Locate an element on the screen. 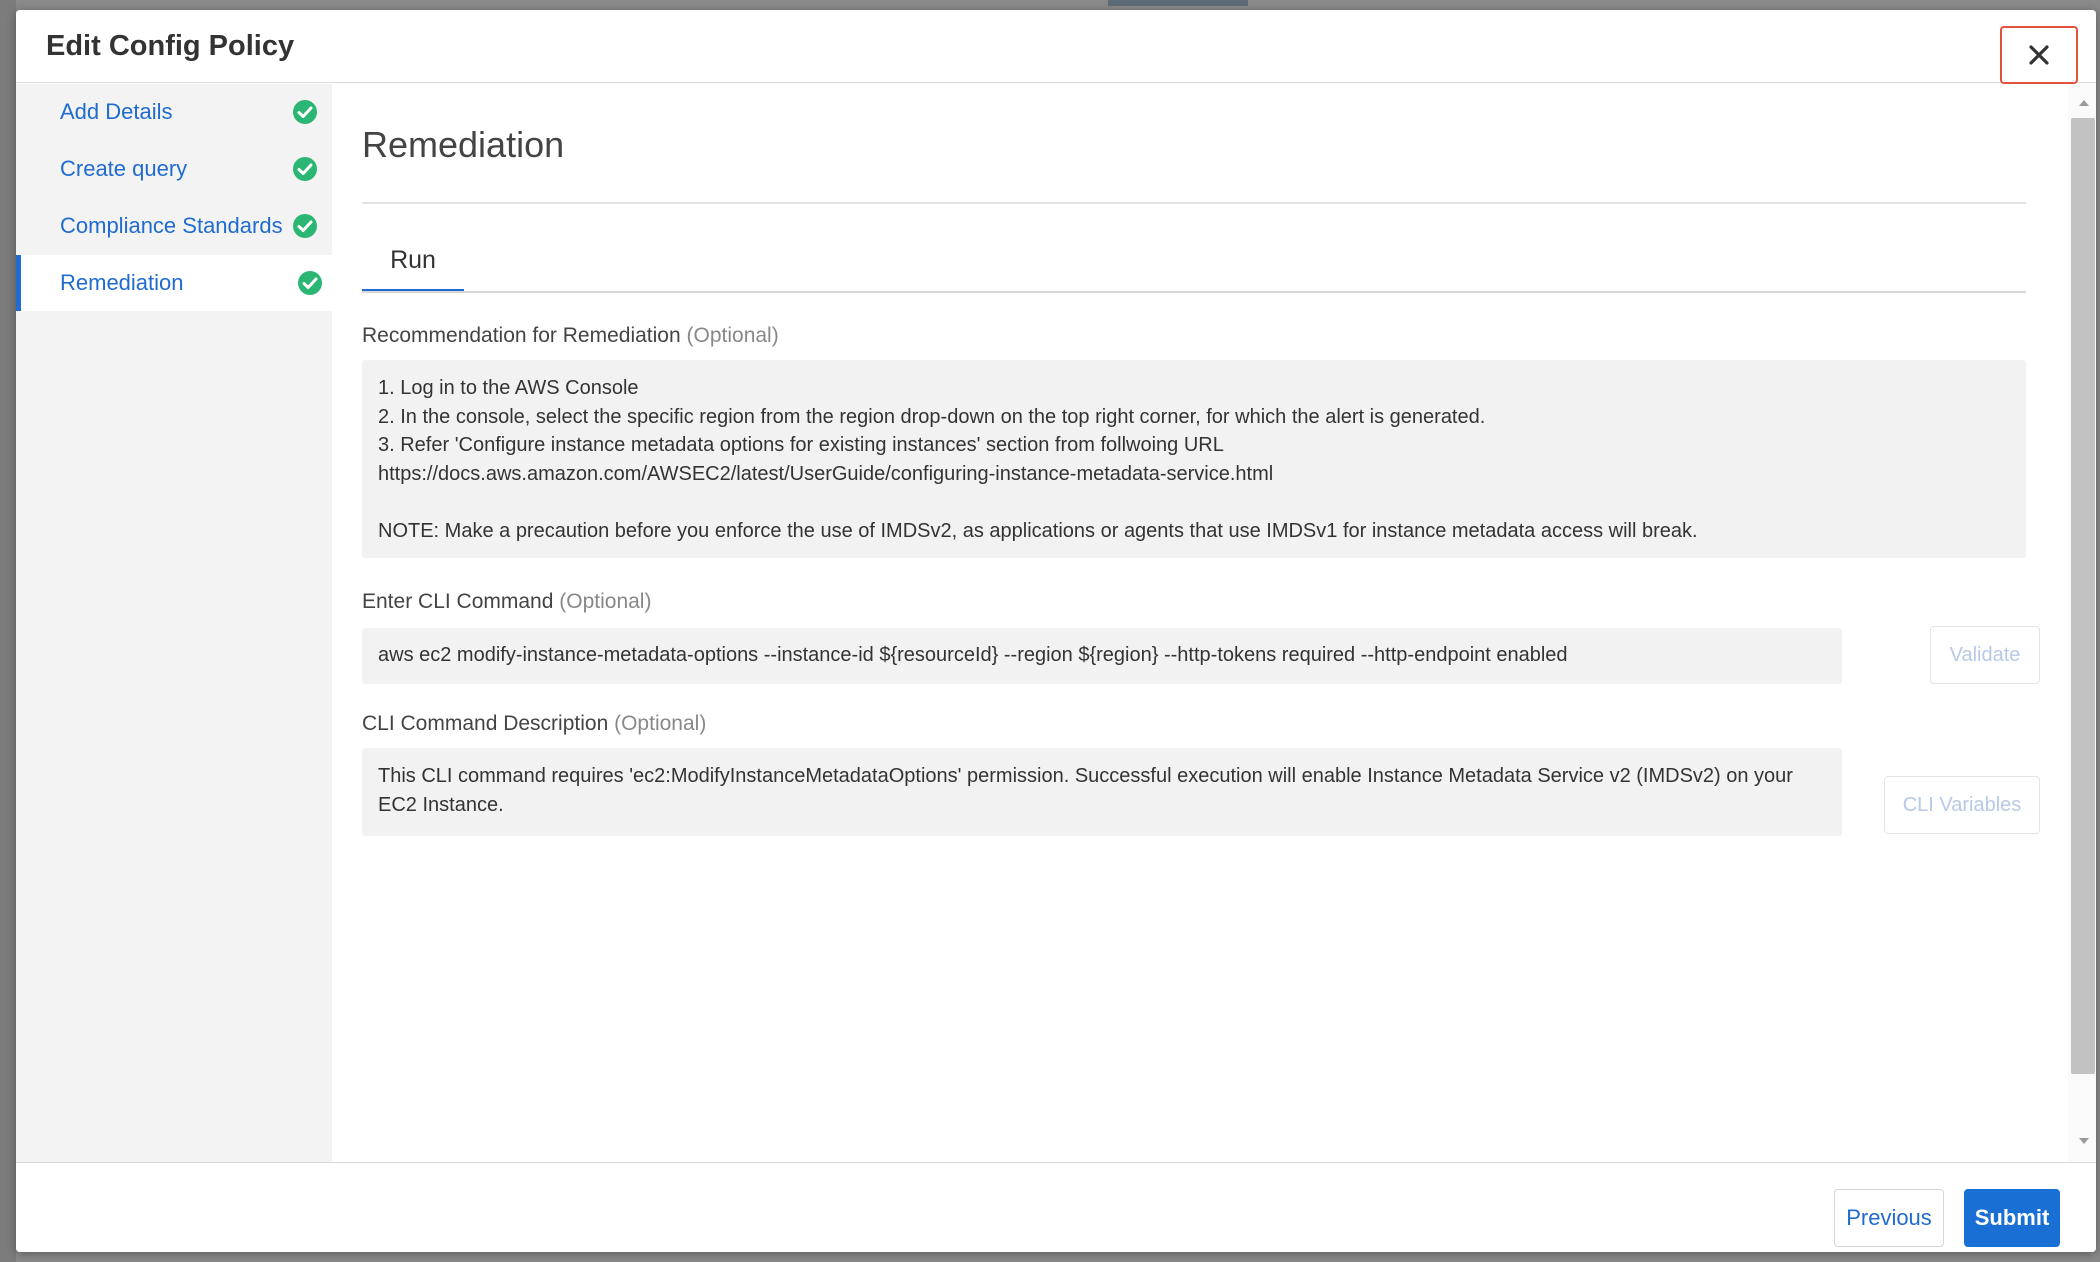 Image resolution: width=2100 pixels, height=1262 pixels. cli-command-label-text: Enter CLI Command is located at coordinates (458, 601).